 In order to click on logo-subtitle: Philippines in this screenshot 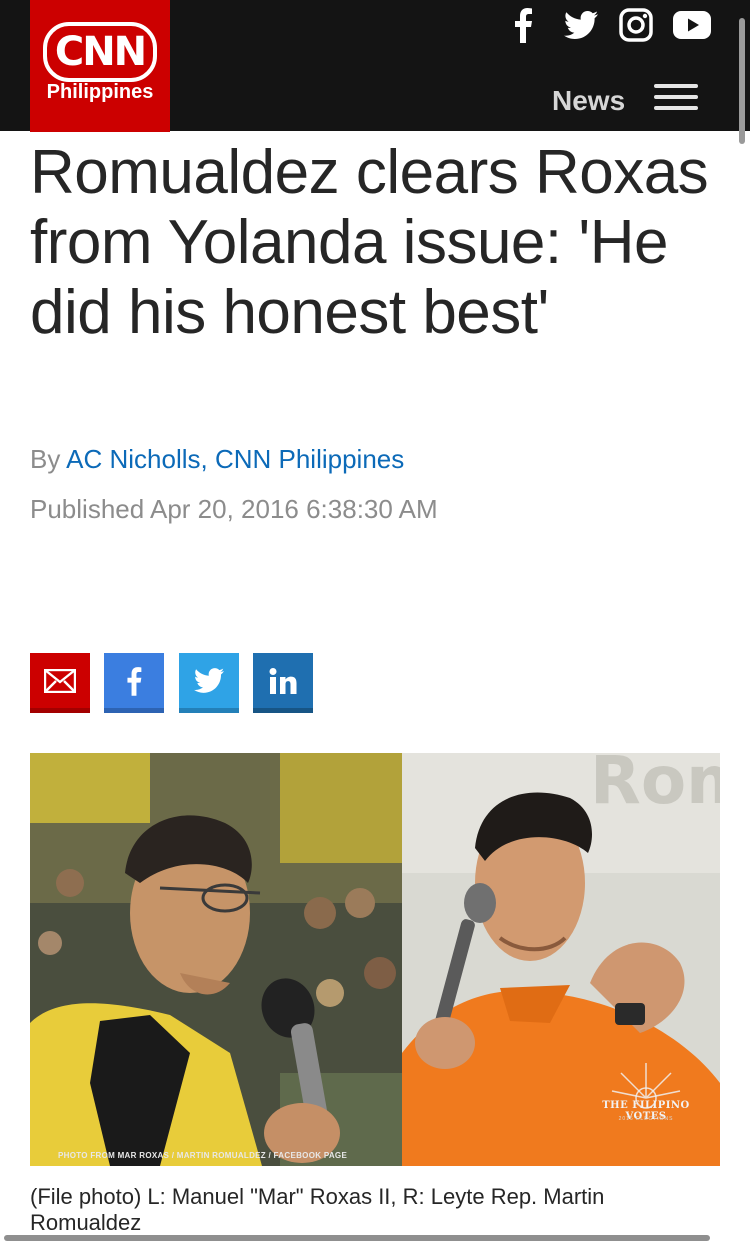, I will do `click(100, 92)`.